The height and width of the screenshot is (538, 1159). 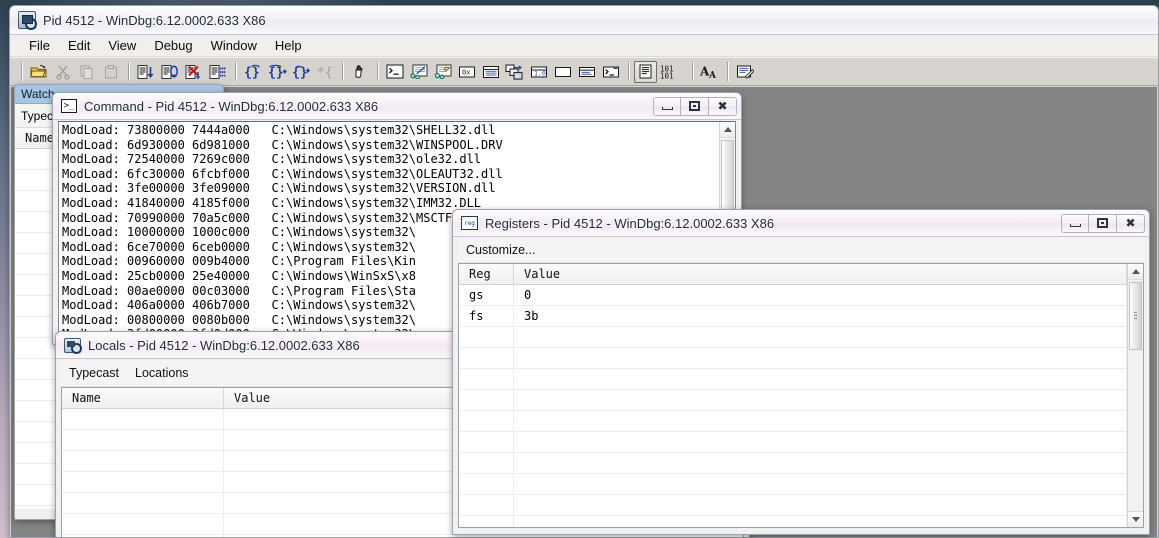 What do you see at coordinates (712, 75) in the screenshot?
I see `svg-text: A` at bounding box center [712, 75].